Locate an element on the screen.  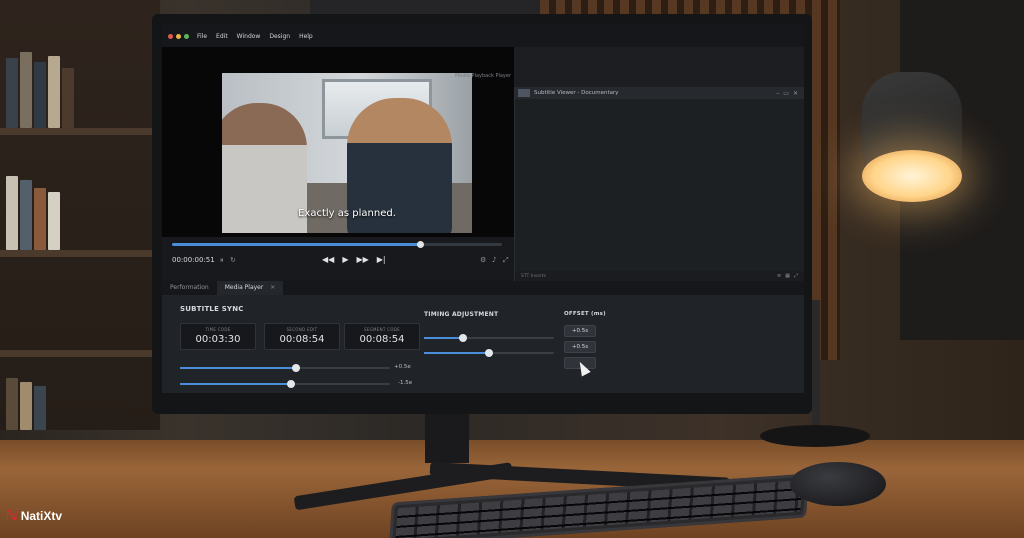
panel-close-icon: ✕ is located at coordinates (795, 93).